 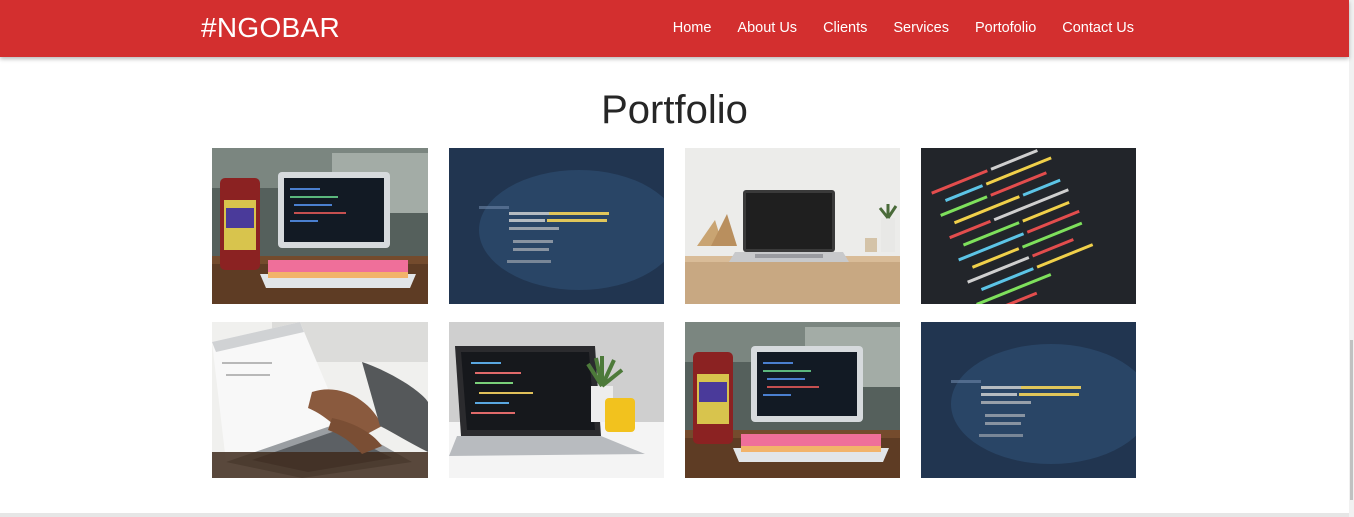 I want to click on nav-portfolio: Portofolio, so click(x=1005, y=28).